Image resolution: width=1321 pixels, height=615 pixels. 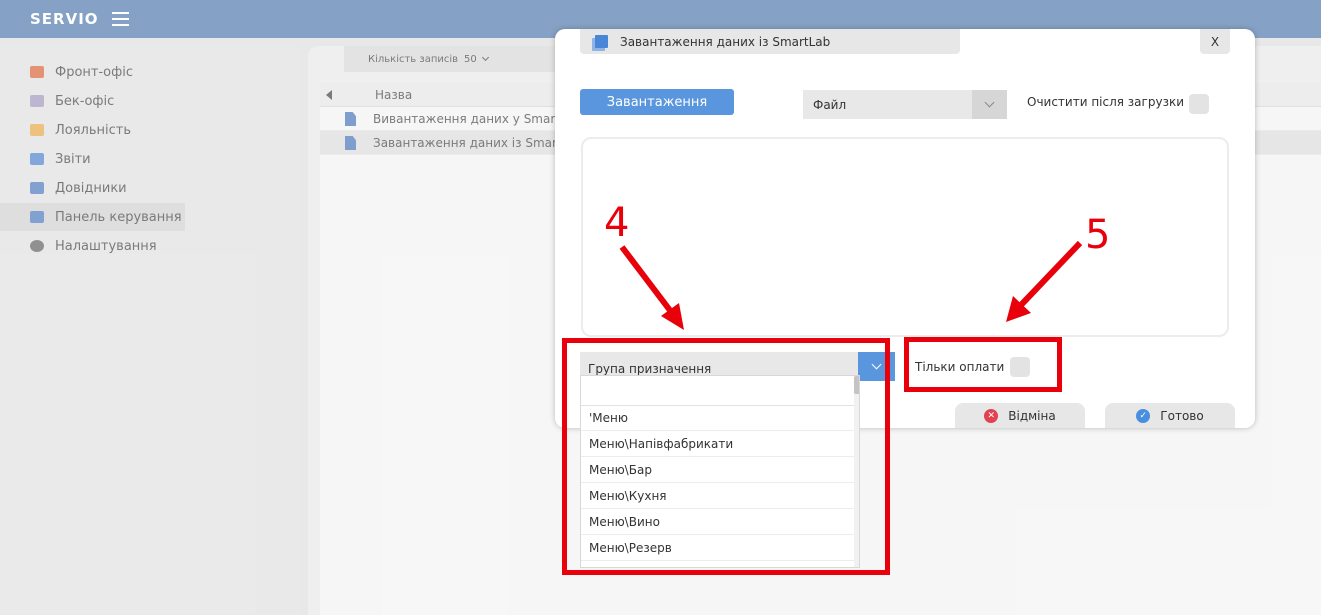 I want to click on arrow-4-line, so click(x=647, y=280).